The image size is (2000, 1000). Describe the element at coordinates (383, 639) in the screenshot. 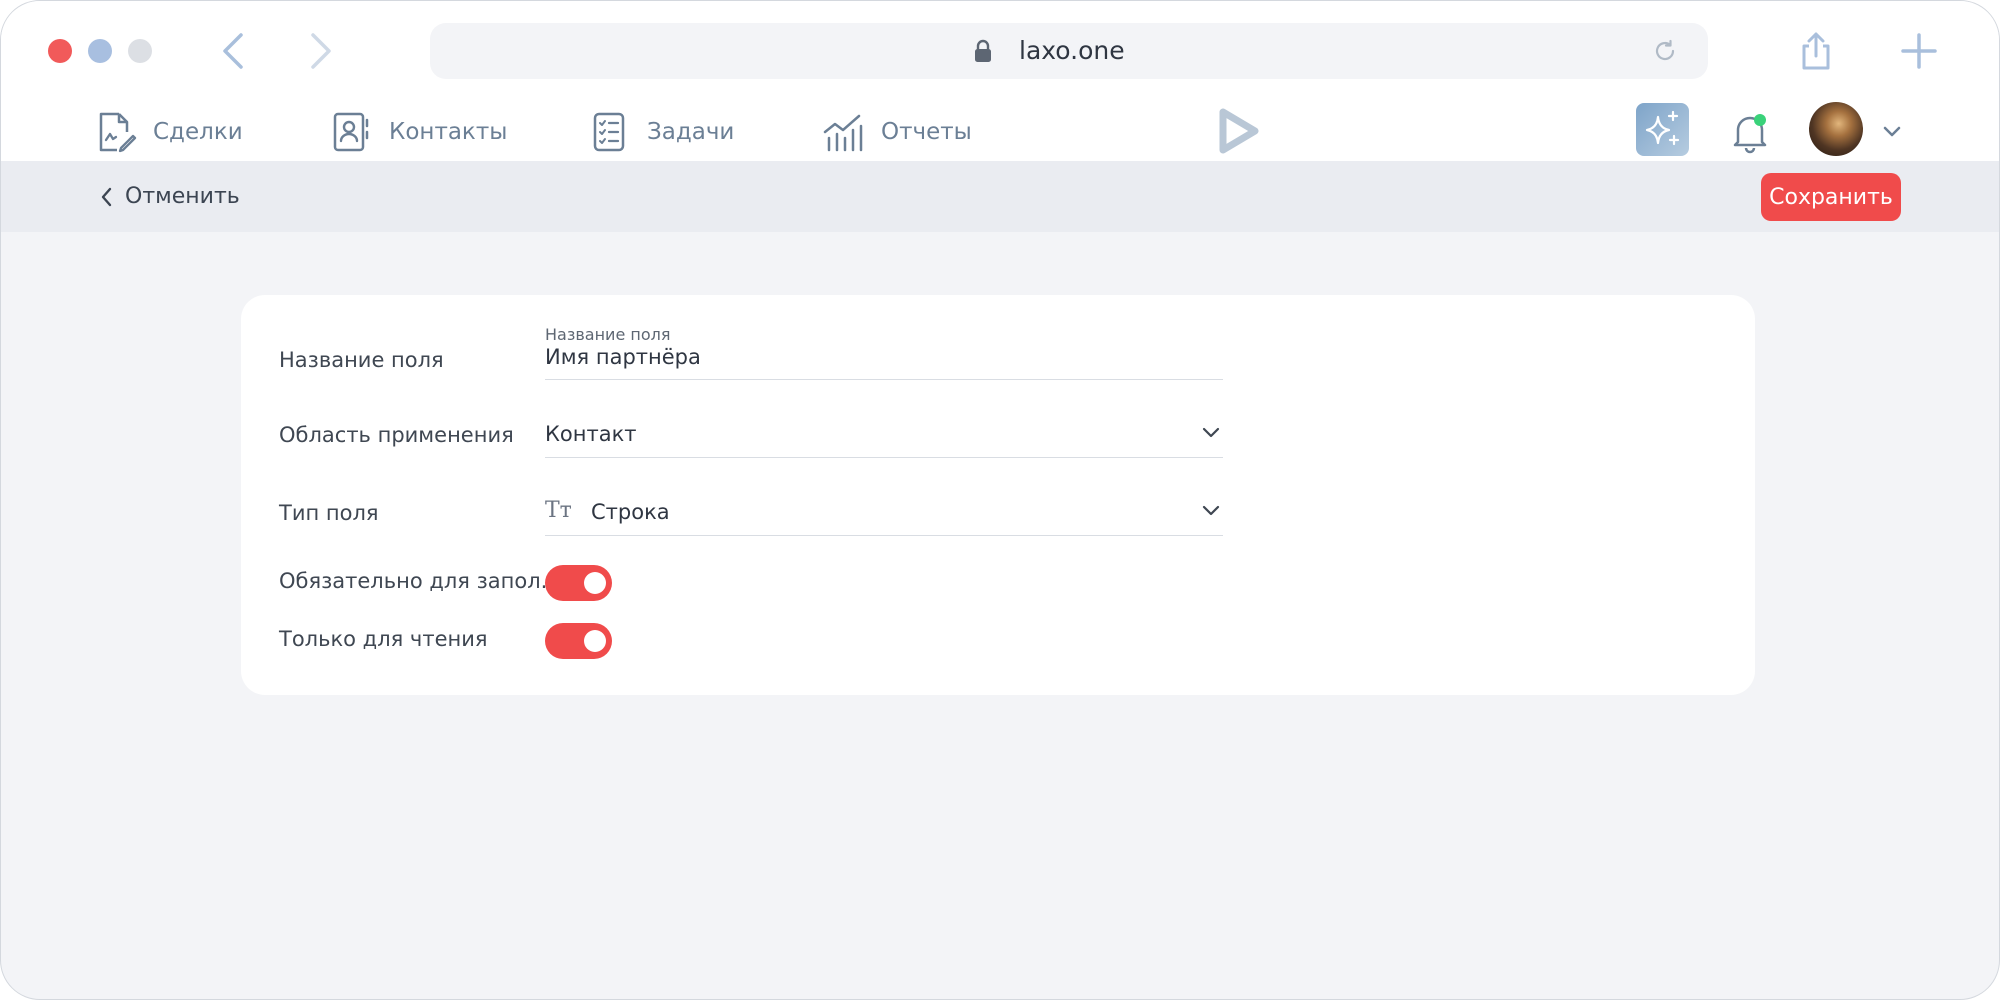

I see `readonly-label: Только для чтения` at that location.